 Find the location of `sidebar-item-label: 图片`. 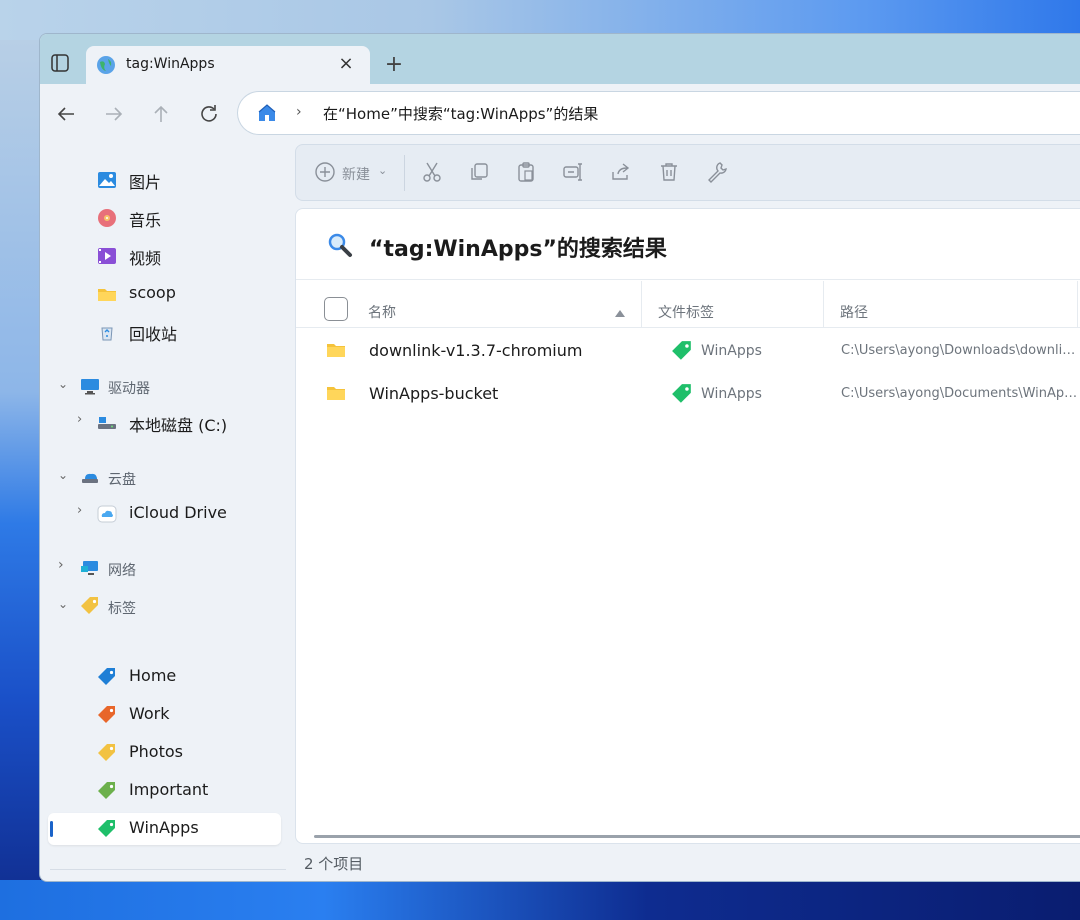

sidebar-item-label: 图片 is located at coordinates (145, 182).